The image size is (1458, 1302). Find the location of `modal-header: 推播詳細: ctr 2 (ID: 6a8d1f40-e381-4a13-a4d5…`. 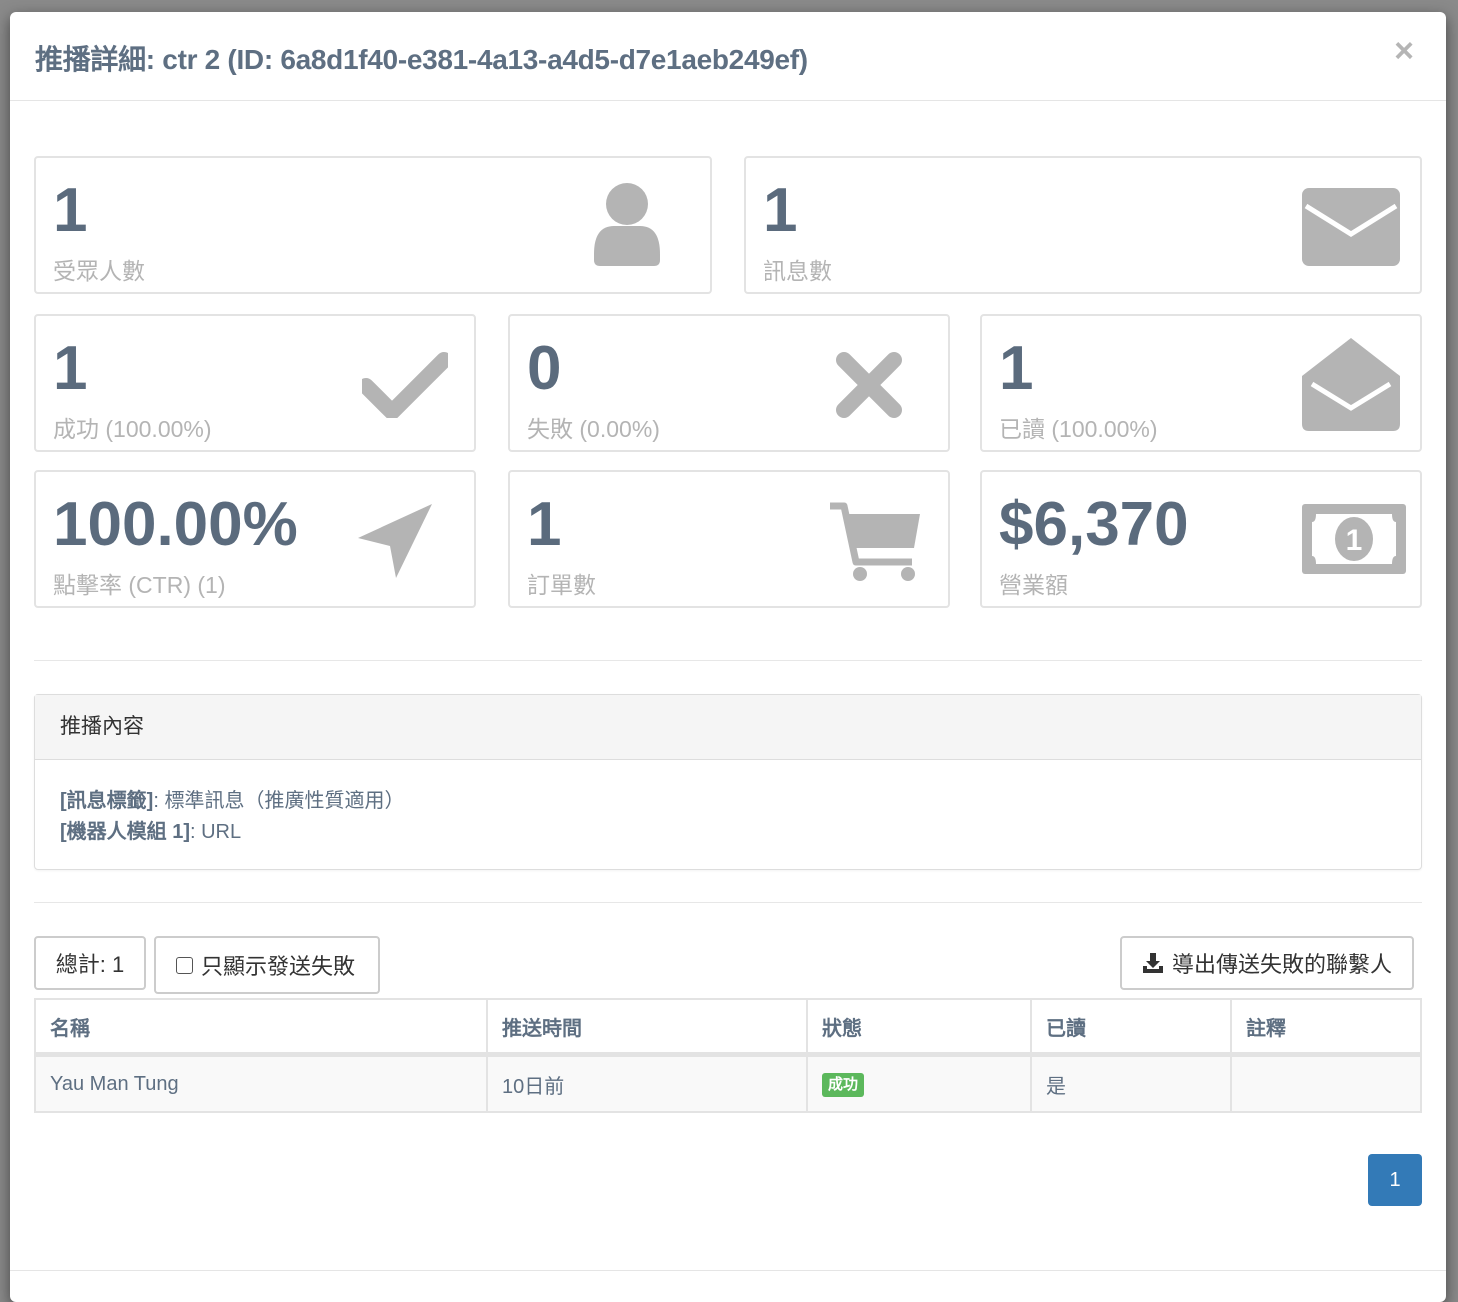

modal-header: 推播詳細: ctr 2 (ID: 6a8d1f40-e381-4a13-a4d5… is located at coordinates (728, 56).